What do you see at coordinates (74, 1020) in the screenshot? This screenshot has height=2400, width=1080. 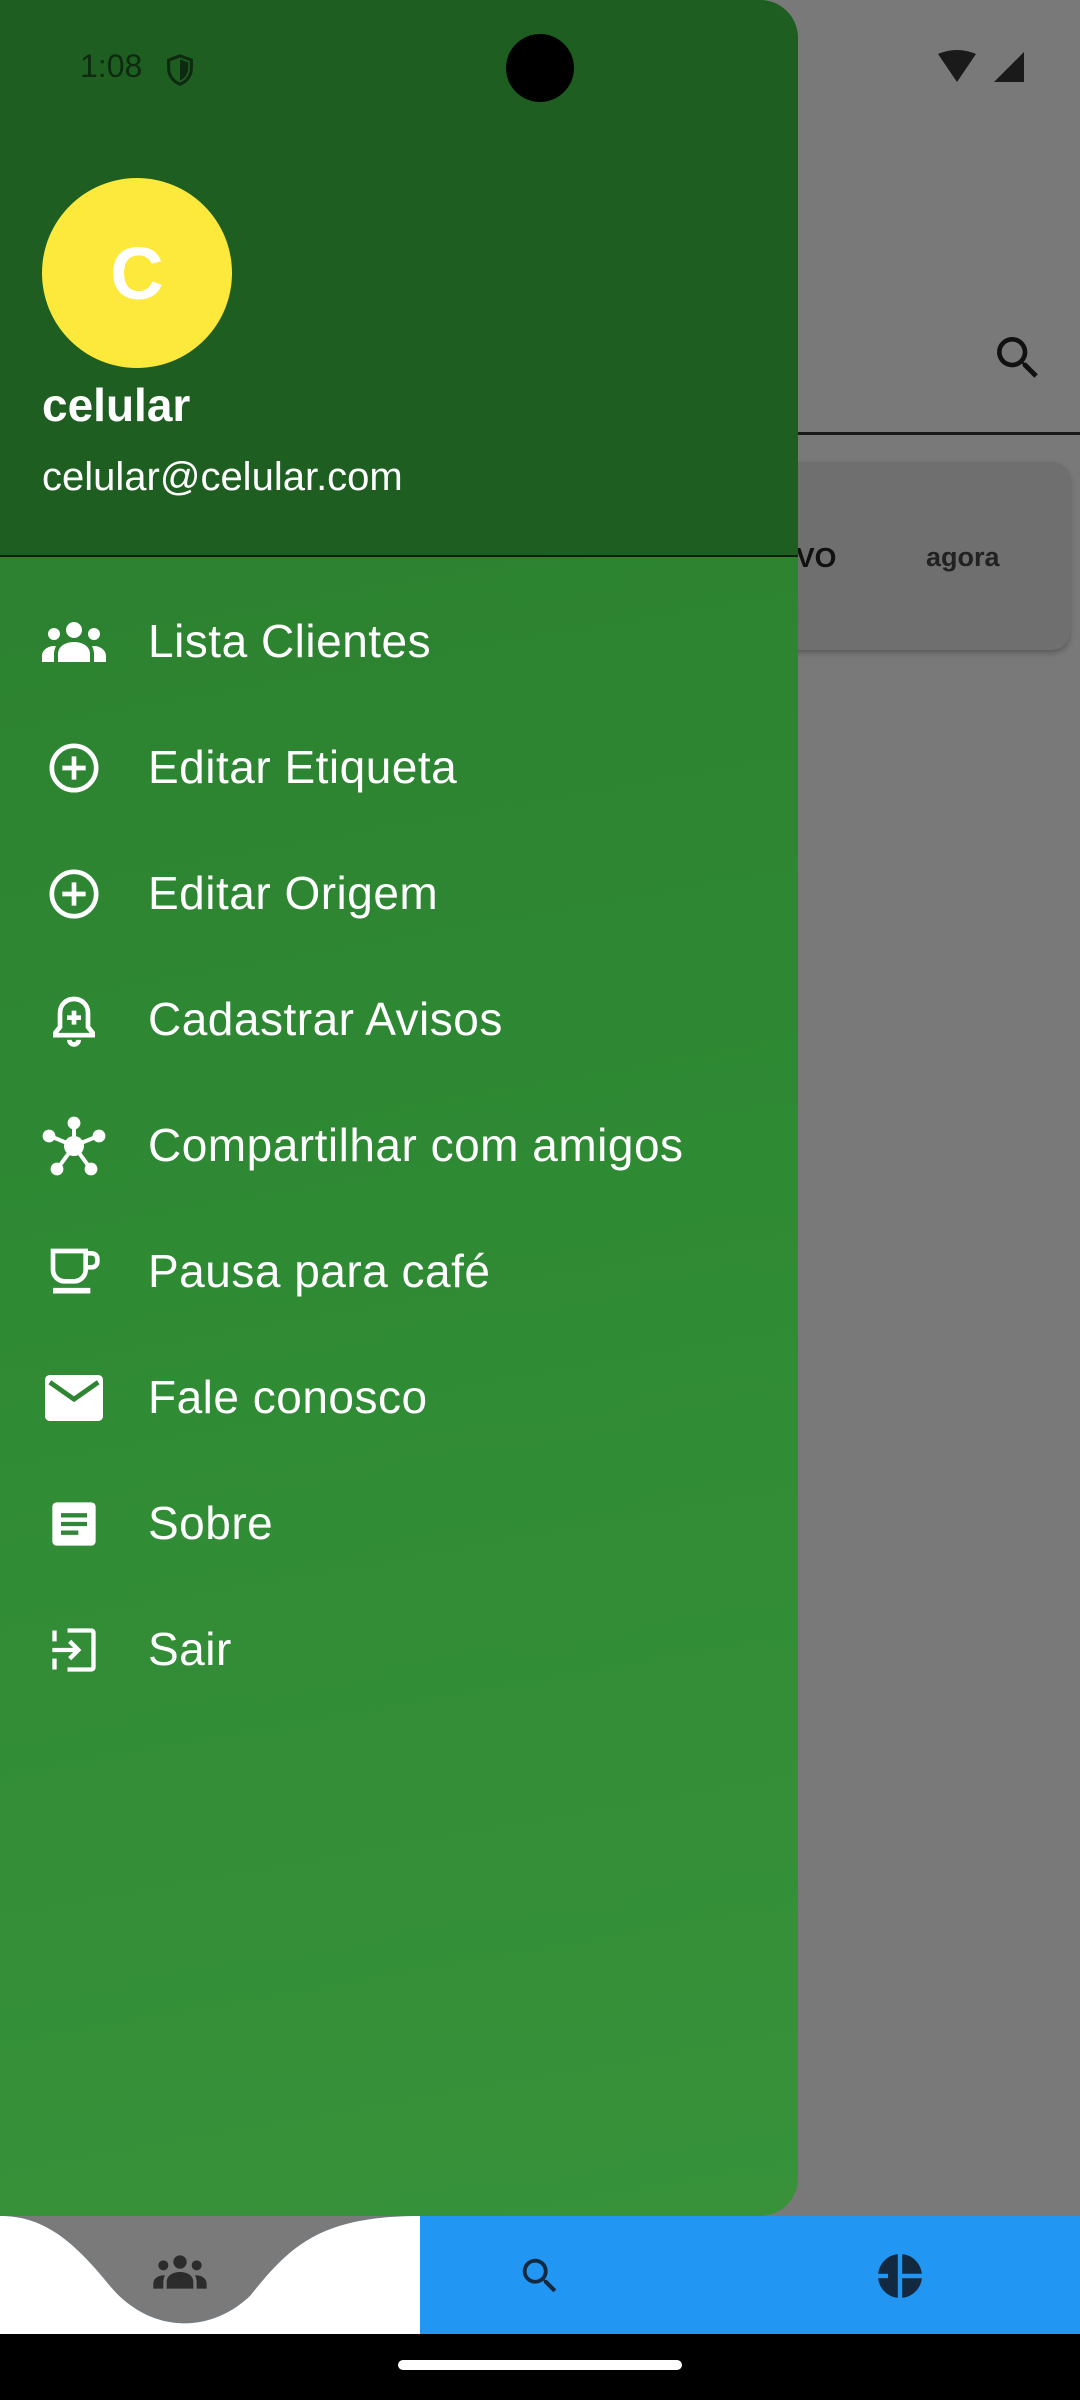 I see `notification-add-icon` at bounding box center [74, 1020].